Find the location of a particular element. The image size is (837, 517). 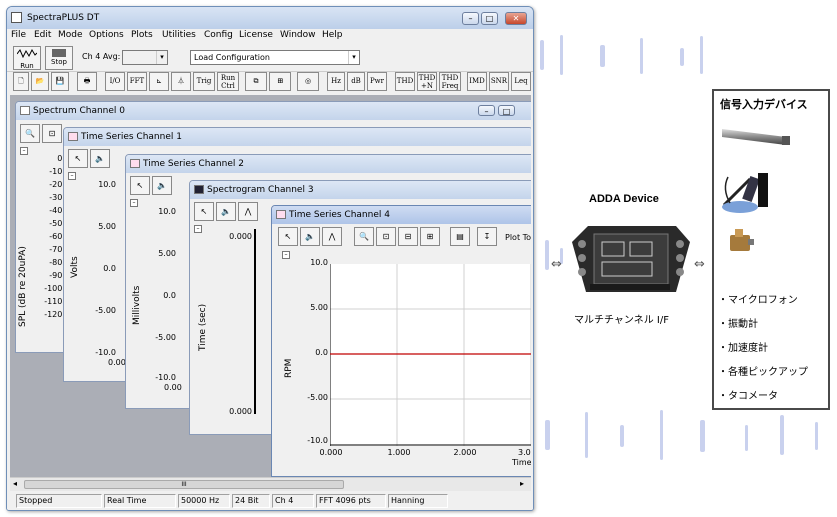

thd-button: THD is located at coordinates (405, 81).